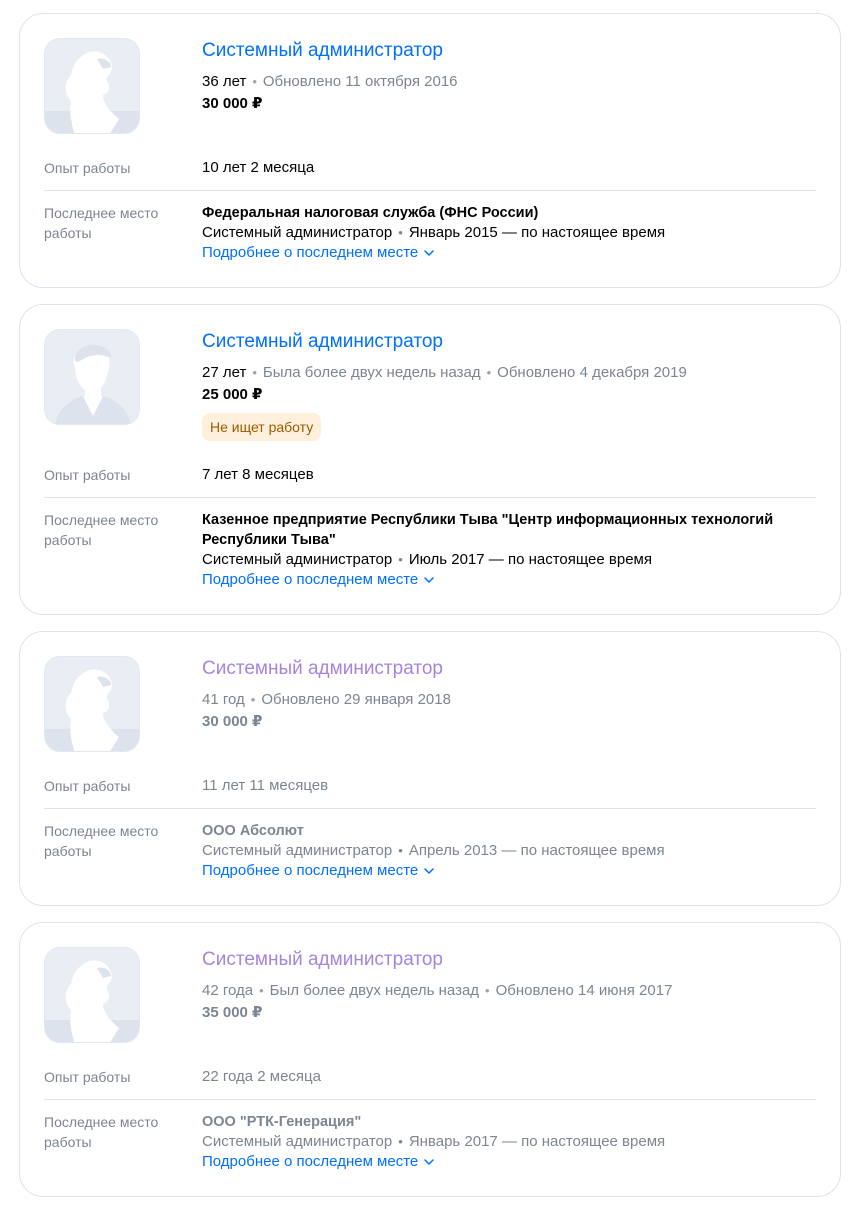 The height and width of the screenshot is (1212, 862). What do you see at coordinates (93, 384) in the screenshot?
I see `person-with-suit-icon` at bounding box center [93, 384].